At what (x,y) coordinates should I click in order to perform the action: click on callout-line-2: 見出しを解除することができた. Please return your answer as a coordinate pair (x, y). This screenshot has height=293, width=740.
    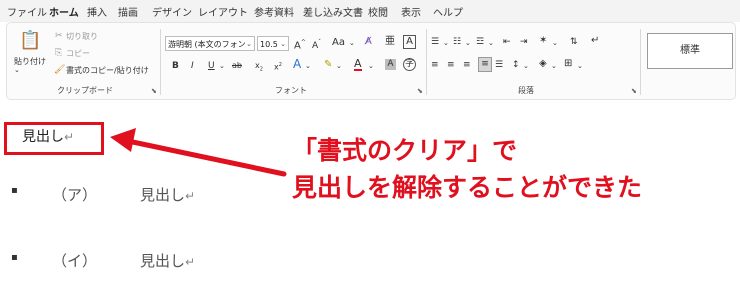
    Looking at the image, I should click on (467, 187).